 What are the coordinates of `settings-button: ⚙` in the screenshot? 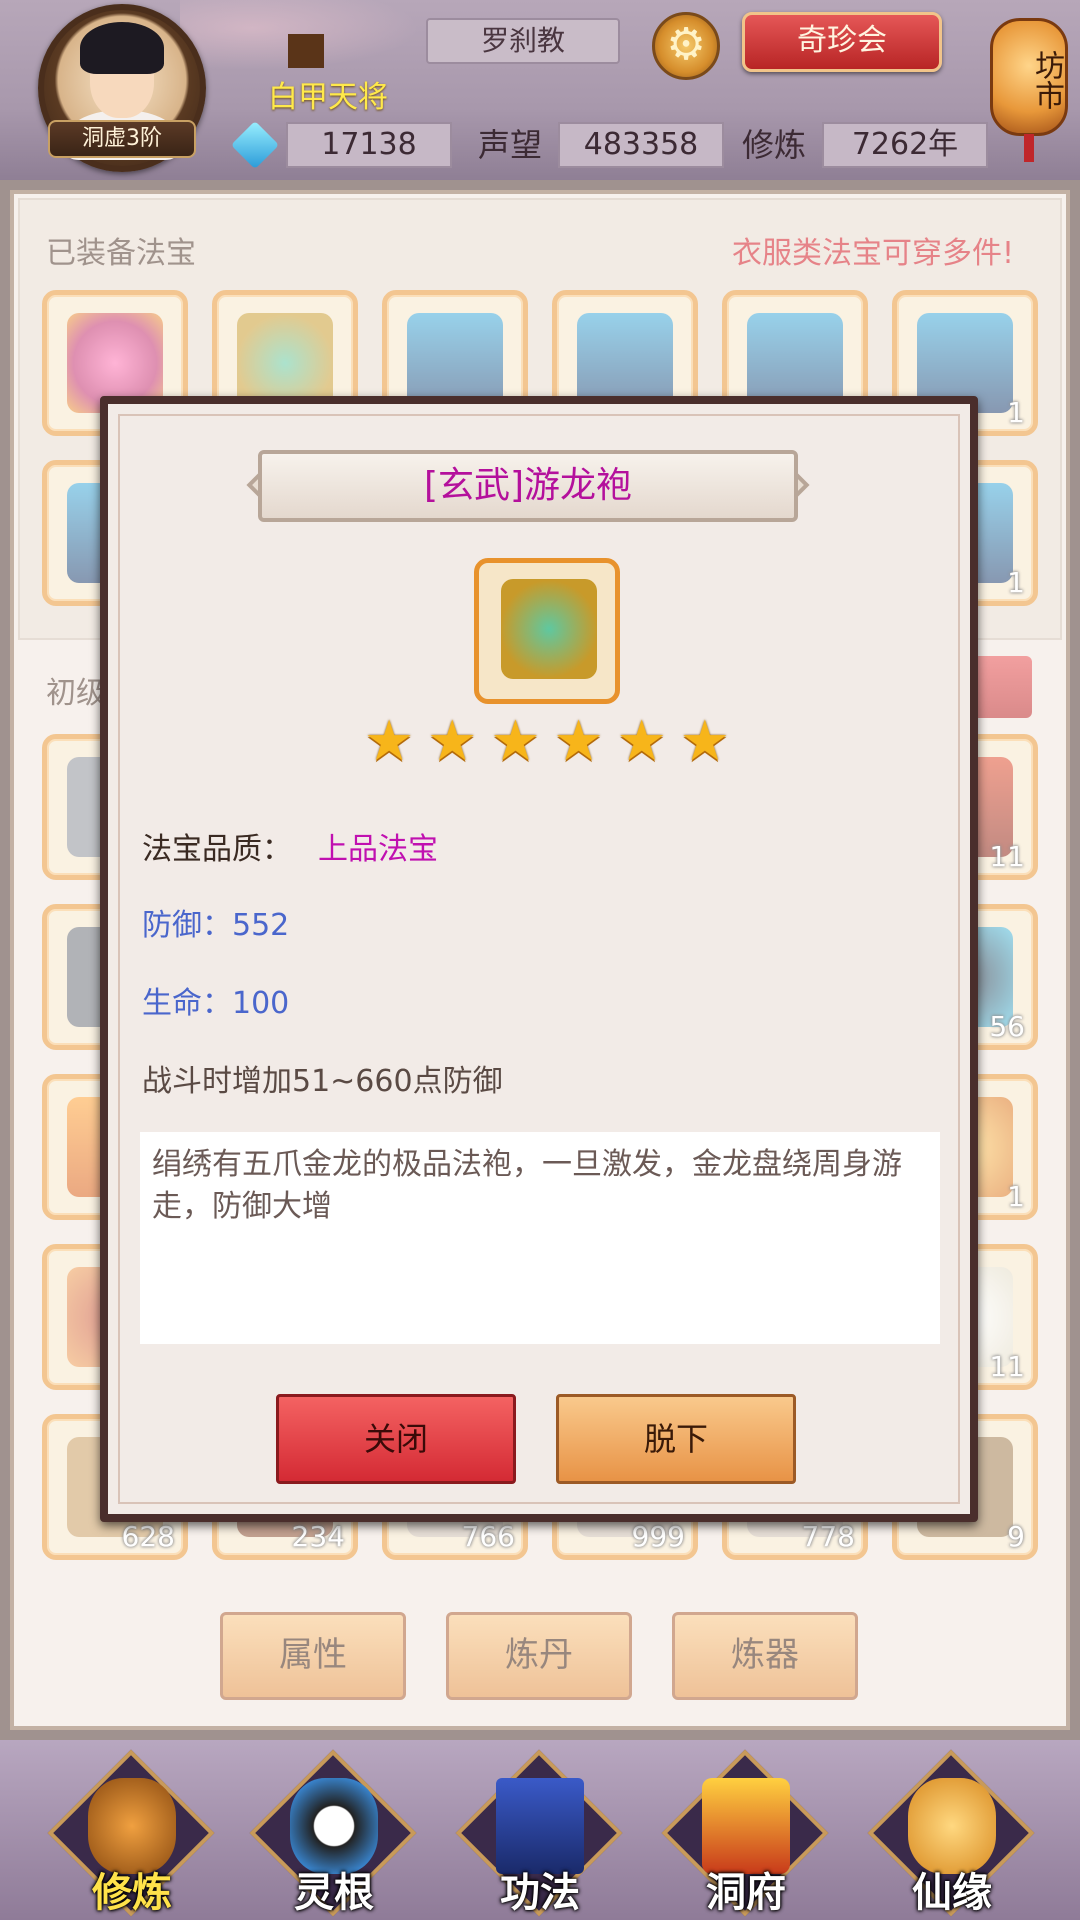 It's located at (686, 46).